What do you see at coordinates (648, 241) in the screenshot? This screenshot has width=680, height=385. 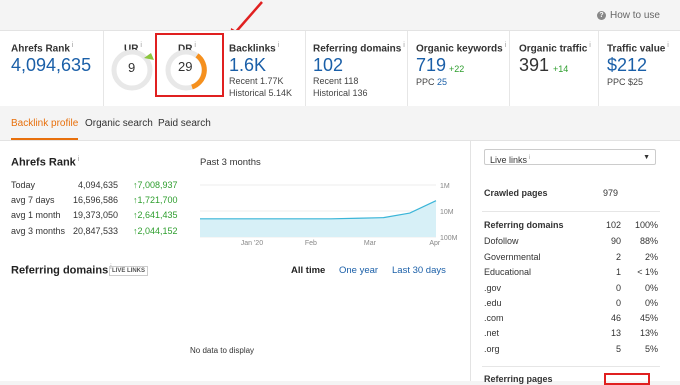 I see `stat-pct: 88%` at bounding box center [648, 241].